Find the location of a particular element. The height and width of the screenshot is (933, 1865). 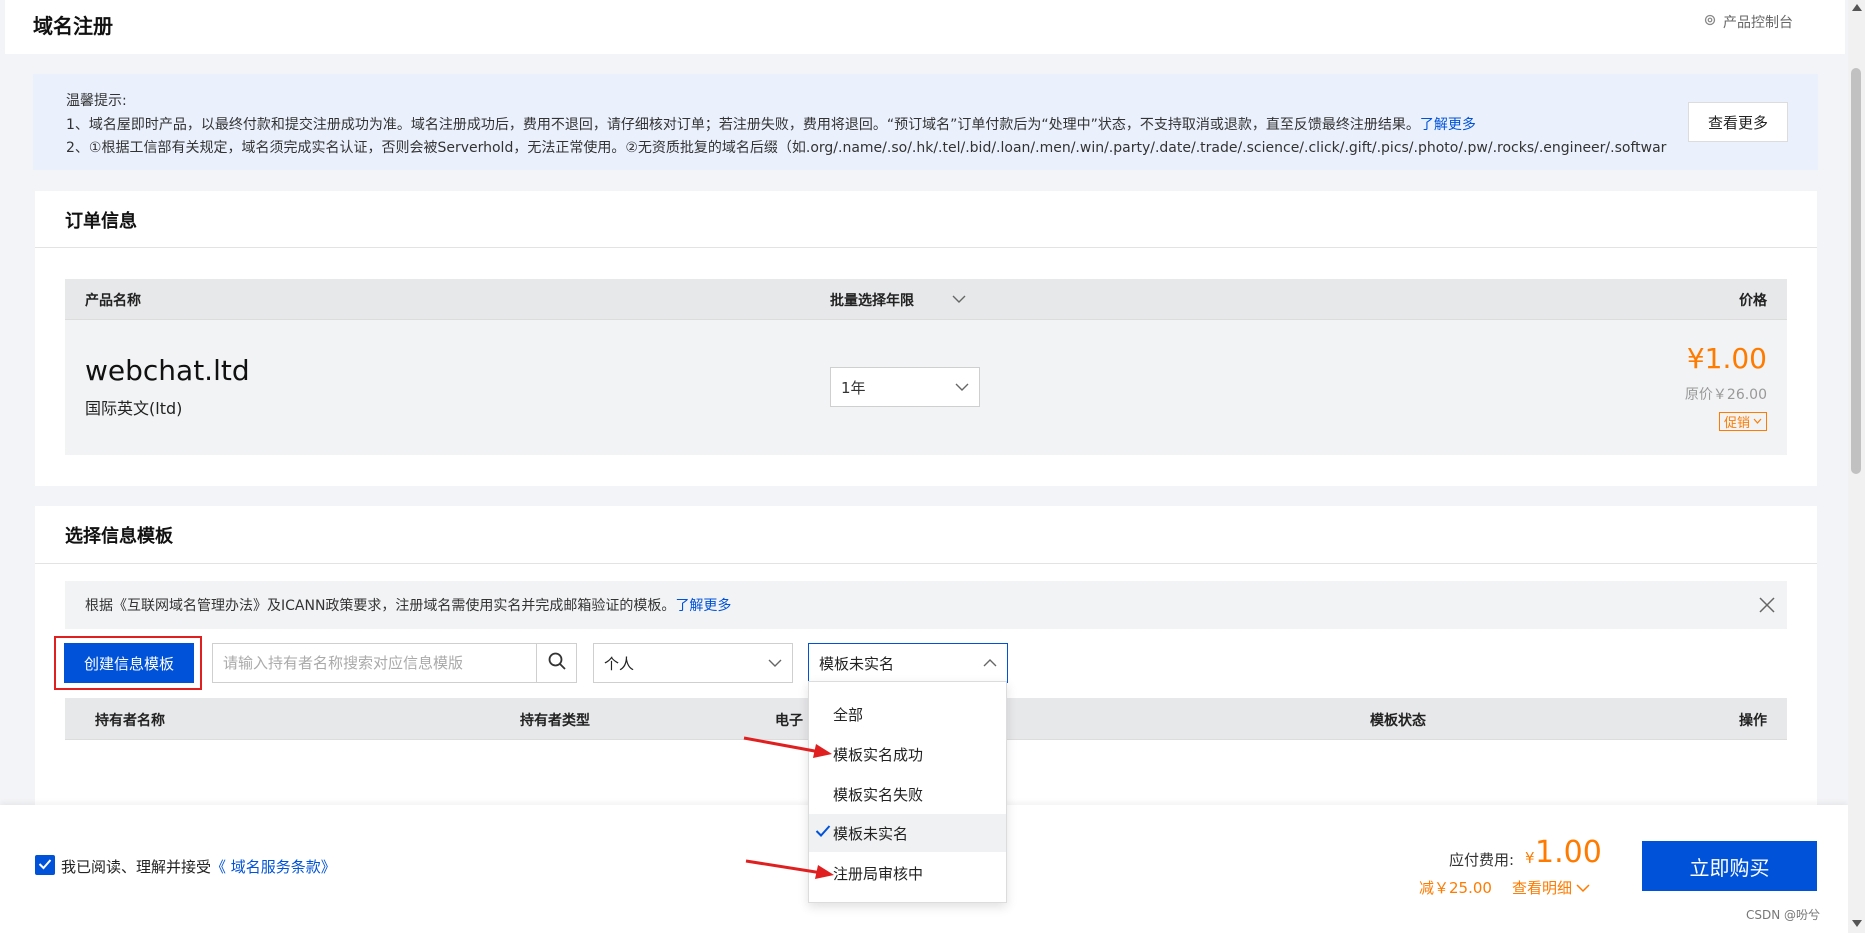

year-select-value: 1年 is located at coordinates (853, 387).